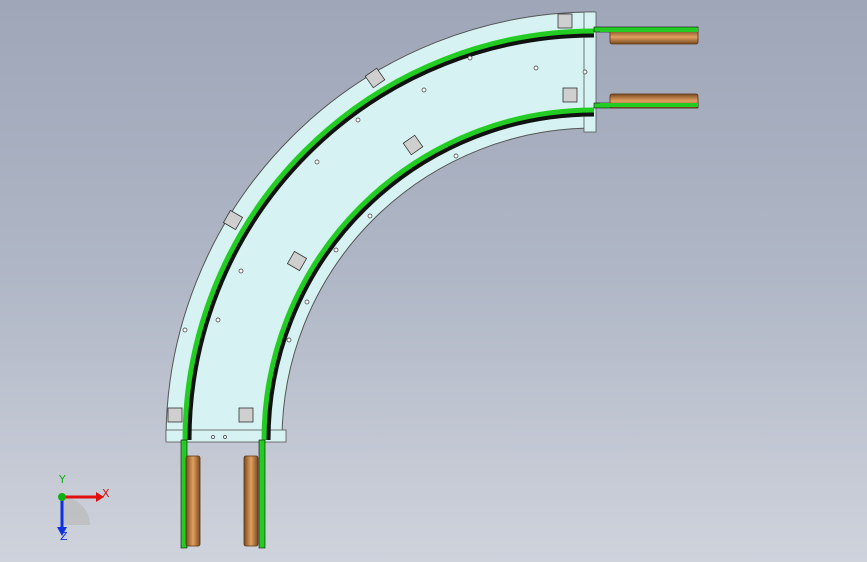  Describe the element at coordinates (649, 105) in the screenshot. I see `belt-right-inner-over` at that location.